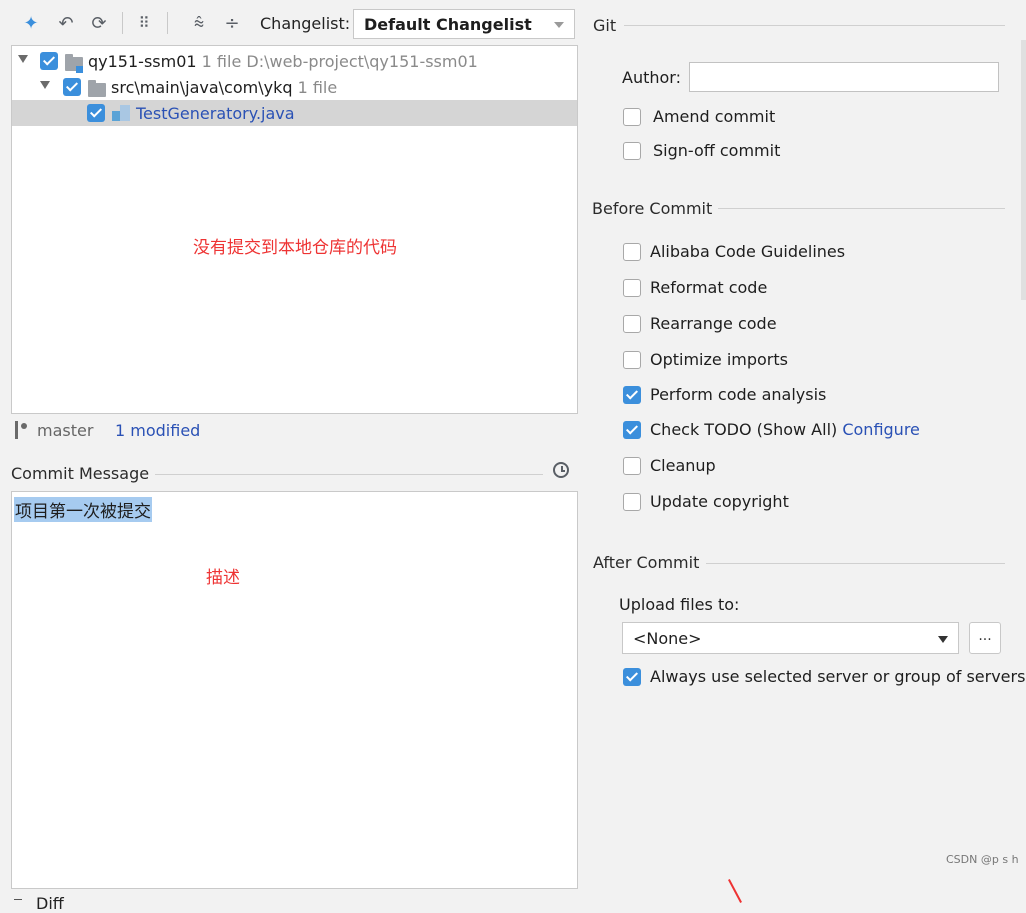  Describe the element at coordinates (735, 891) in the screenshot. I see `red-annotation-stroke` at that location.